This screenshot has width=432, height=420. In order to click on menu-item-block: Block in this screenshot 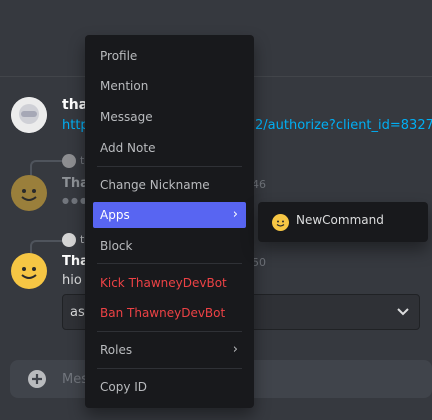, I will do `click(169, 246)`.